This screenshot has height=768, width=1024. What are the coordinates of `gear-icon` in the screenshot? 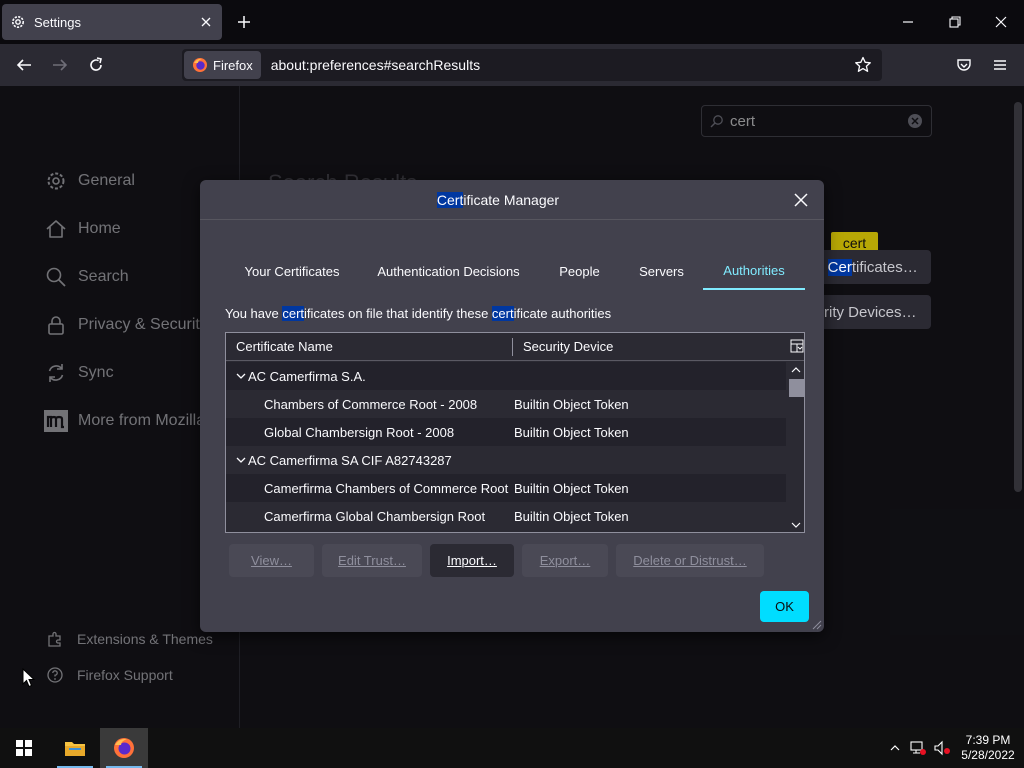 It's located at (18, 22).